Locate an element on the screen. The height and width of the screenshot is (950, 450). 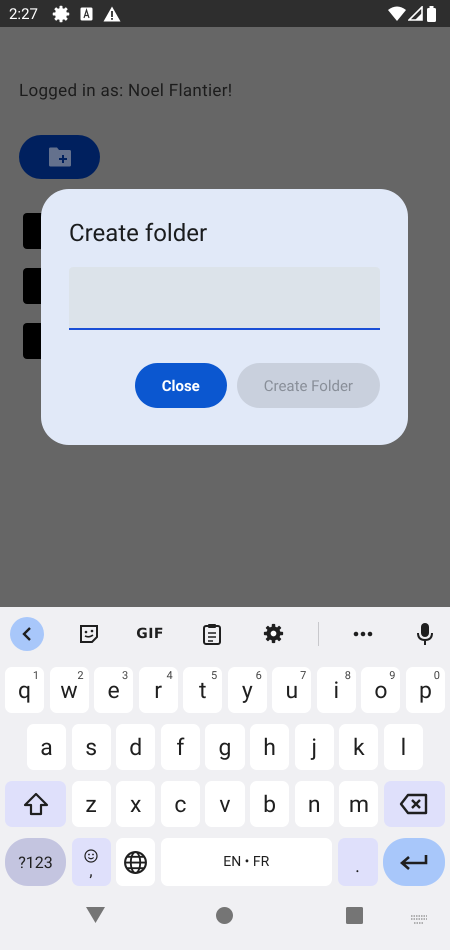
period-key: . is located at coordinates (358, 862).